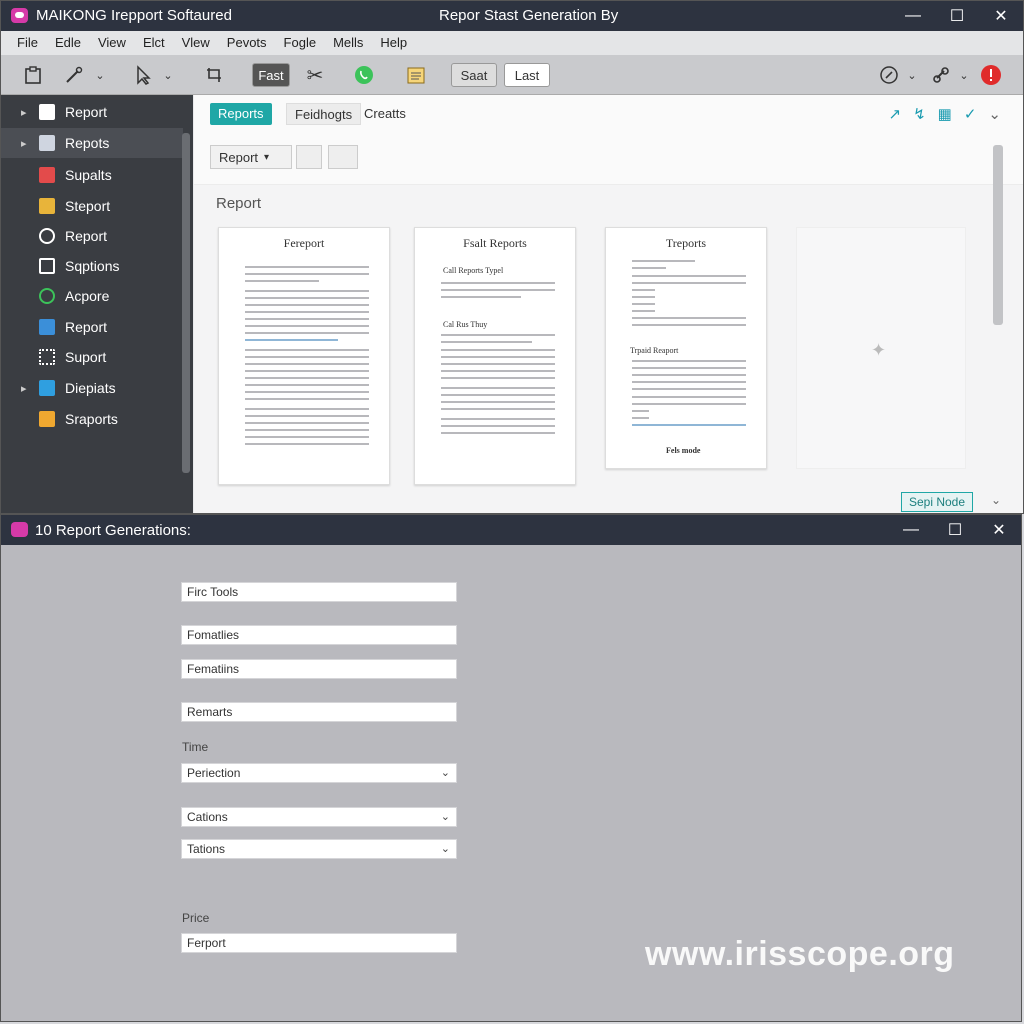 The image size is (1024, 1024). Describe the element at coordinates (271, 75) in the screenshot. I see `fast-button: Fast` at that location.